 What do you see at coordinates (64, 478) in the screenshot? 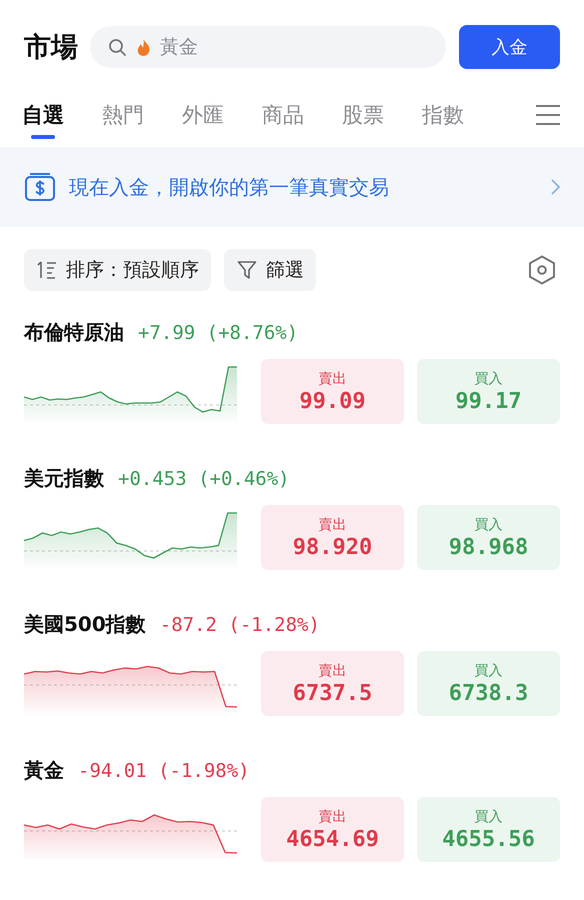
I see `instrument-name: 美元指數` at bounding box center [64, 478].